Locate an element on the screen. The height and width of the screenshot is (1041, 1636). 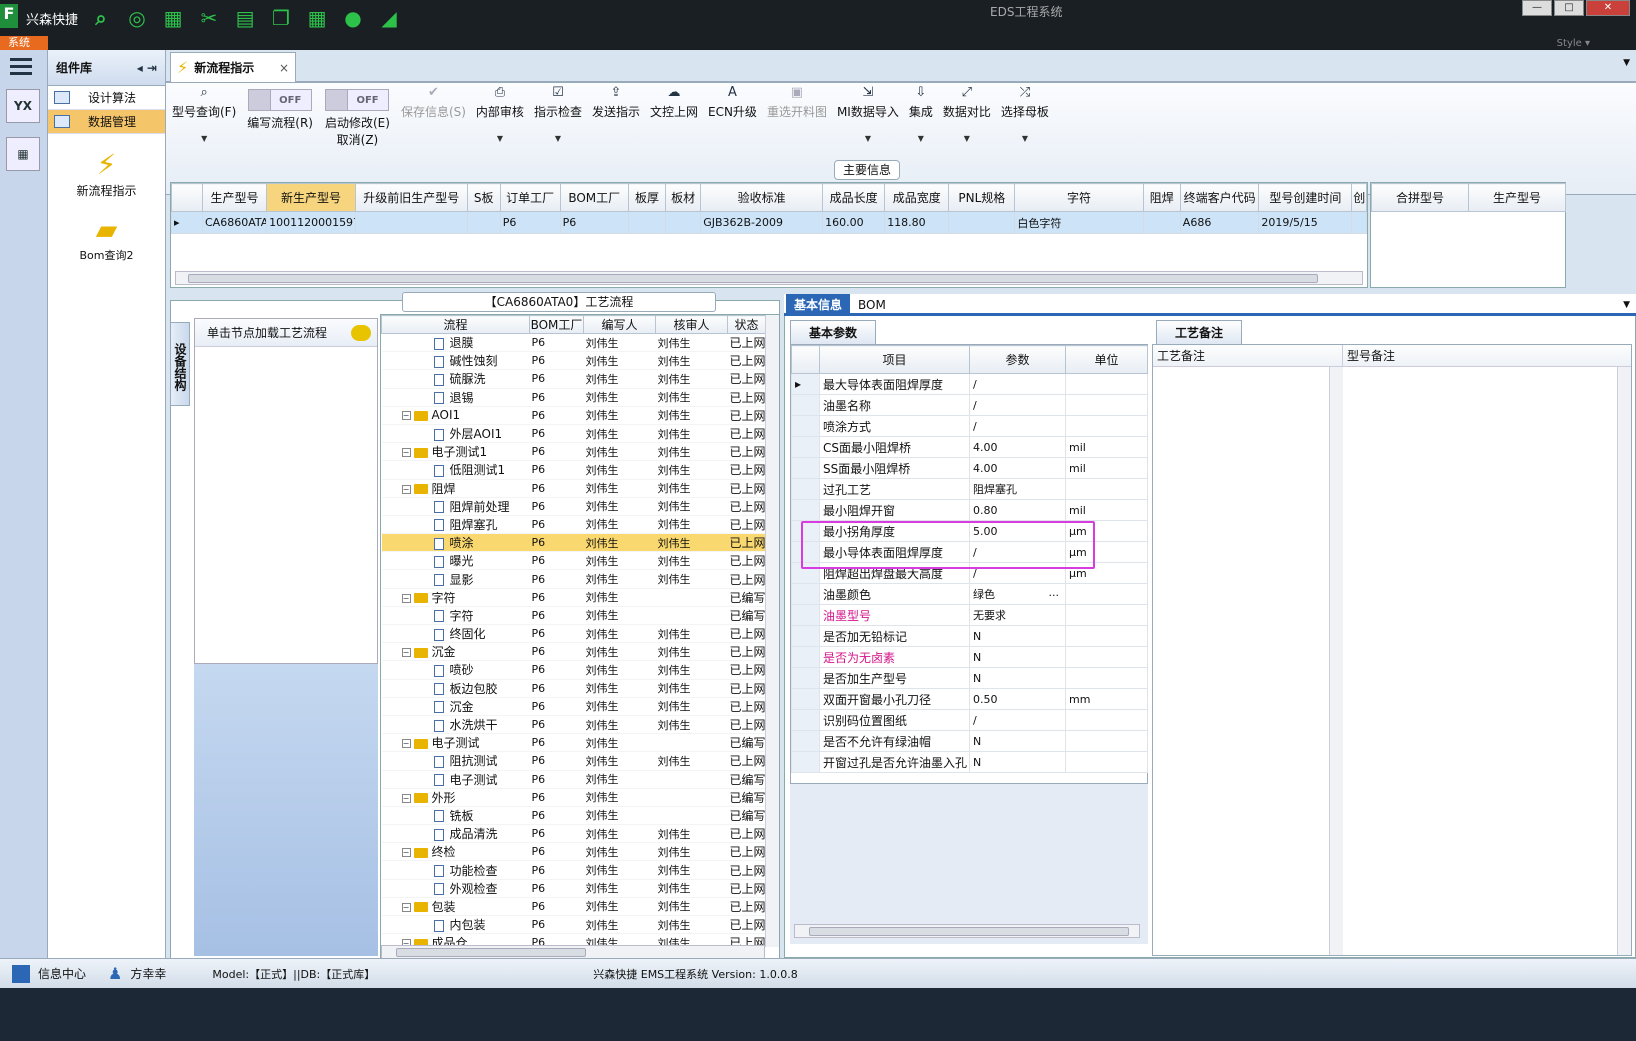
horizontal-scrollbar is located at coordinates (769, 278).